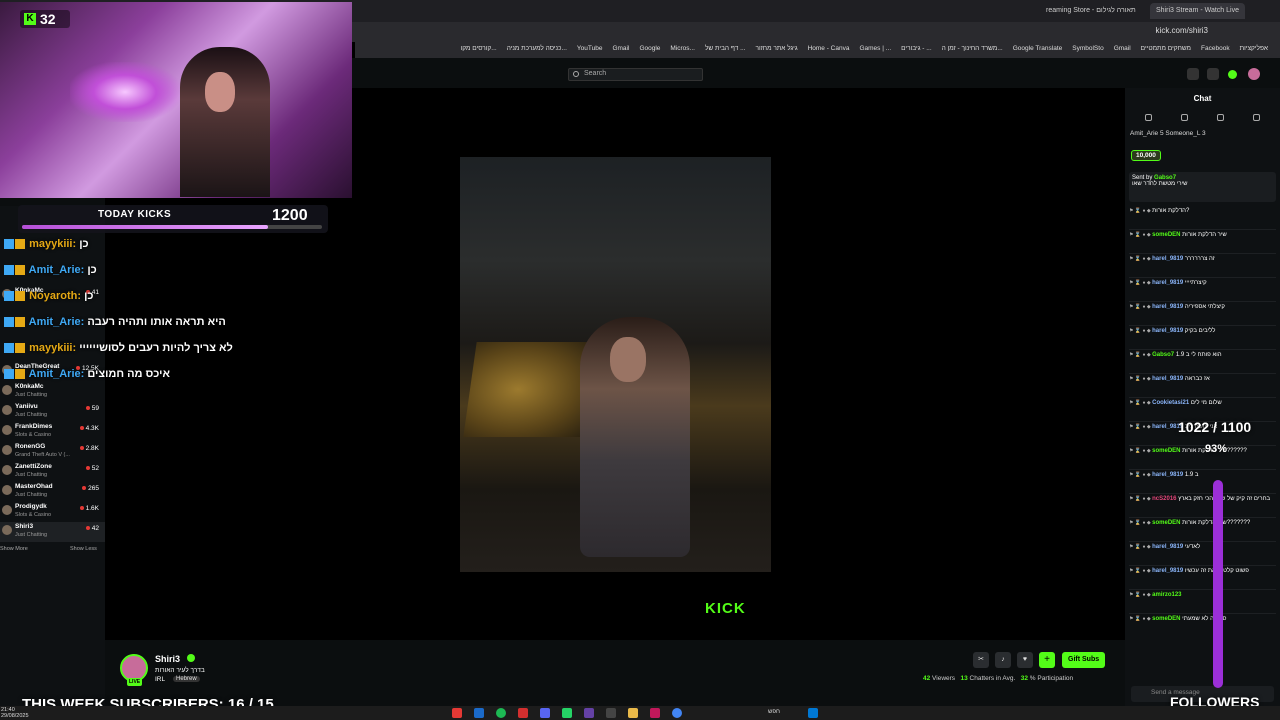  What do you see at coordinates (1232, 74) in the screenshot?
I see `status-icon` at bounding box center [1232, 74].